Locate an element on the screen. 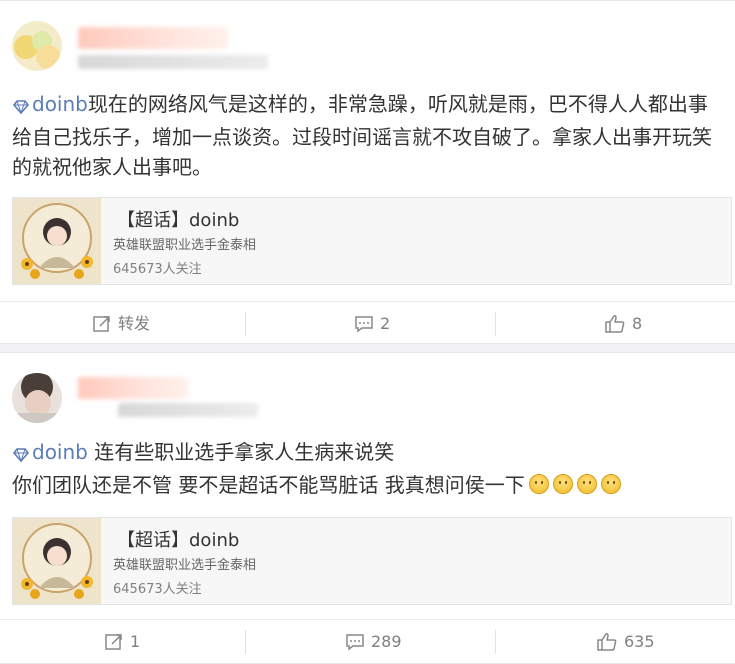 The height and width of the screenshot is (664, 735). post-actions: 1 289 635 is located at coordinates (367, 641).